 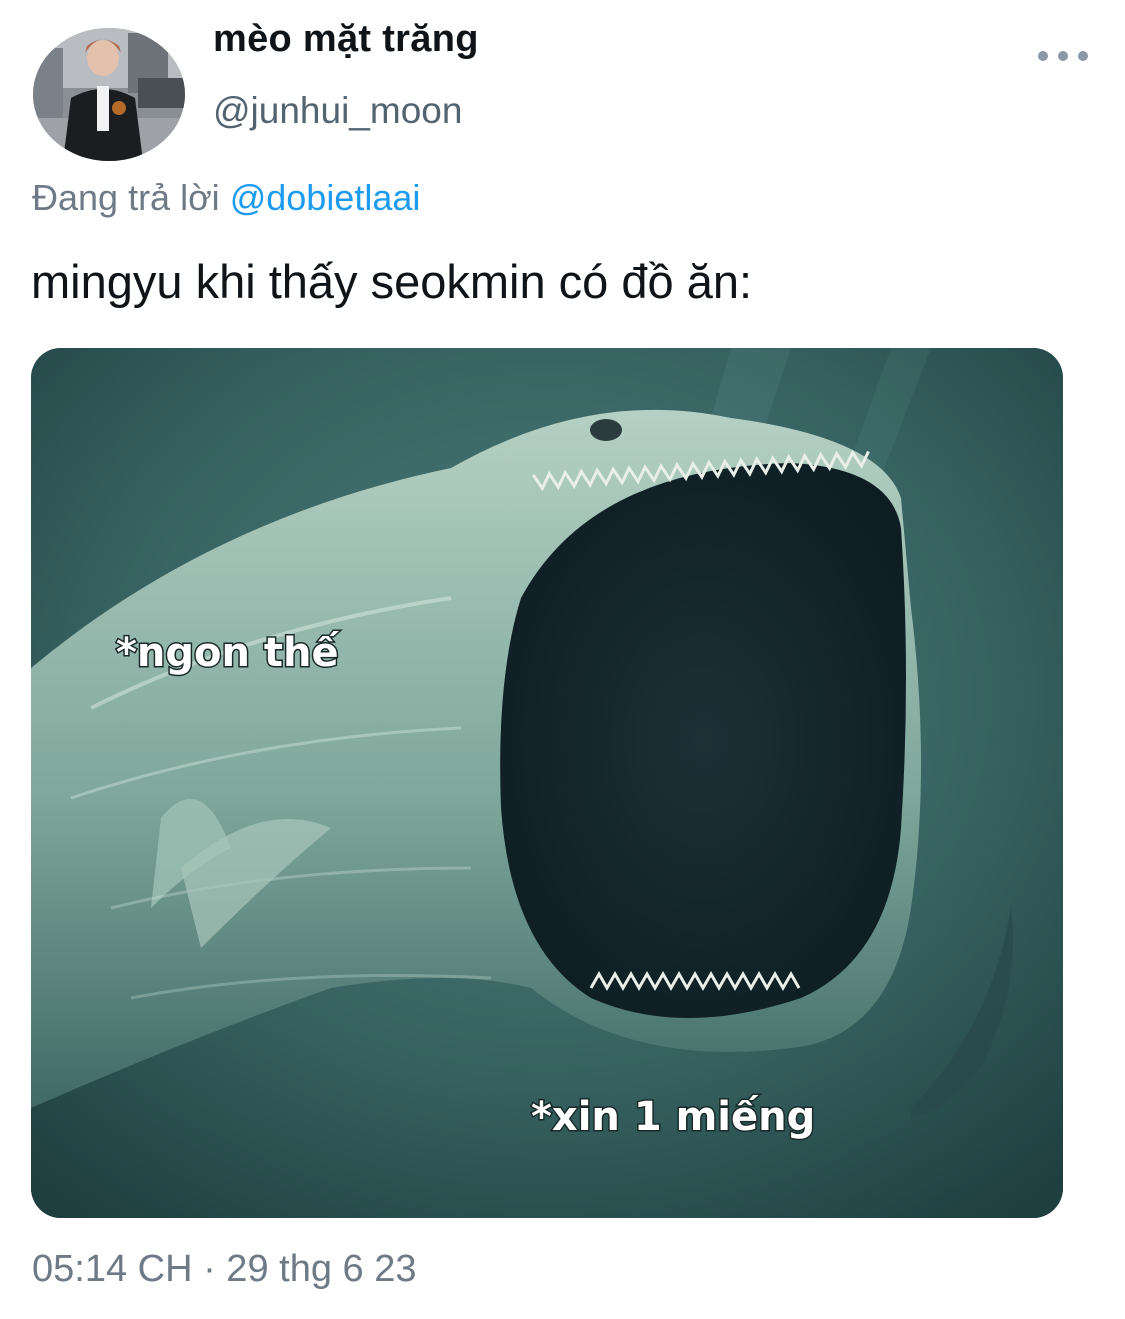 I want to click on avatar, so click(x=109, y=94).